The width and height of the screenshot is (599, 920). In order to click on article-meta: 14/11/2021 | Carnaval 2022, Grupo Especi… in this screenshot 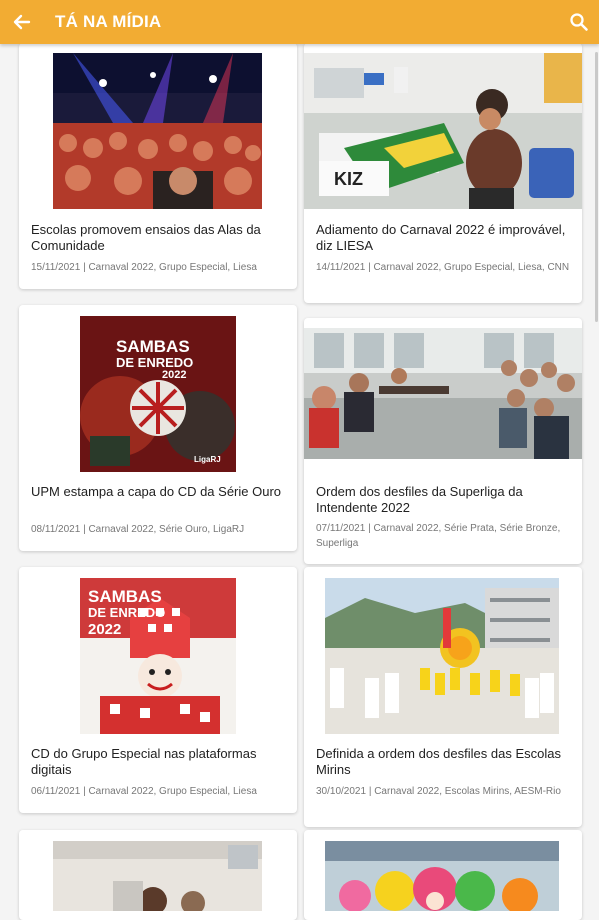, I will do `click(443, 267)`.